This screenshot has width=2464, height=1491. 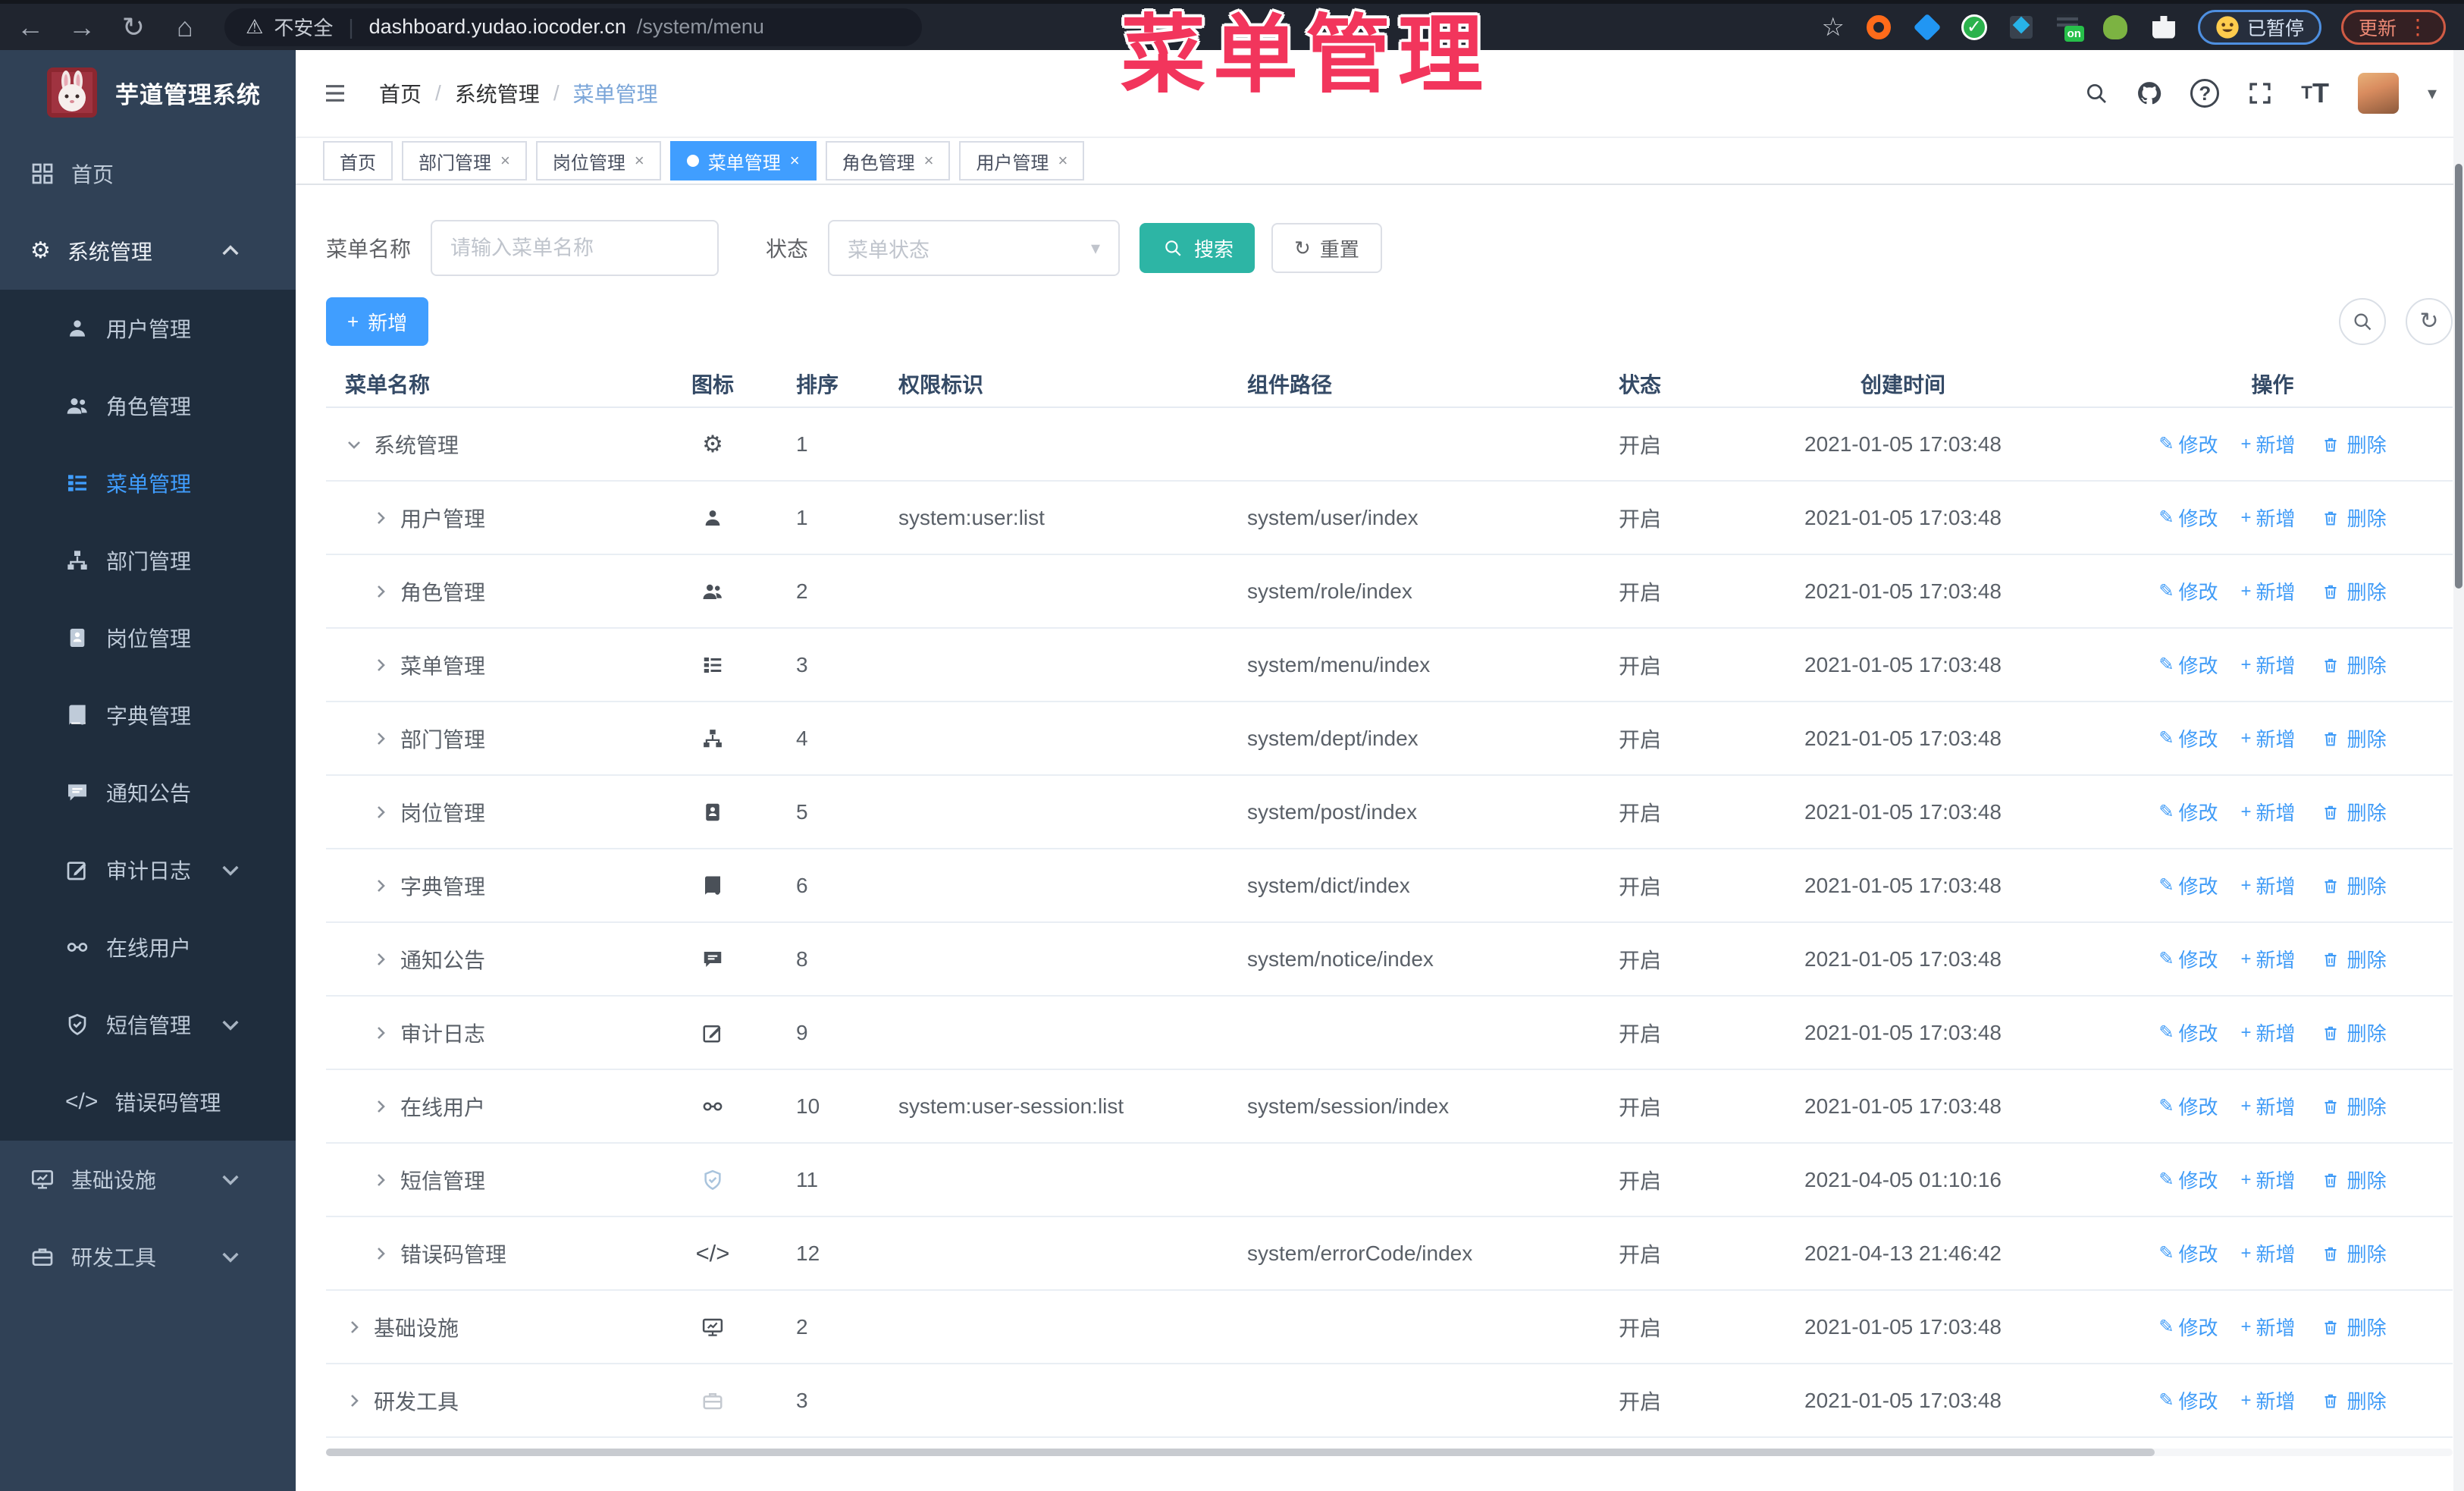 I want to click on help-icon: ?, so click(x=2205, y=93).